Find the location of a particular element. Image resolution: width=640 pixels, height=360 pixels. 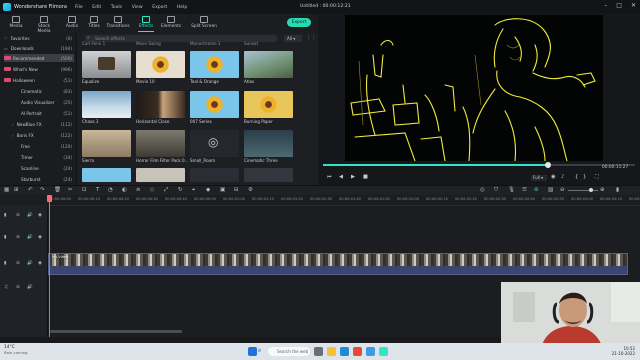

menu-file: File is located at coordinates (79, 7).